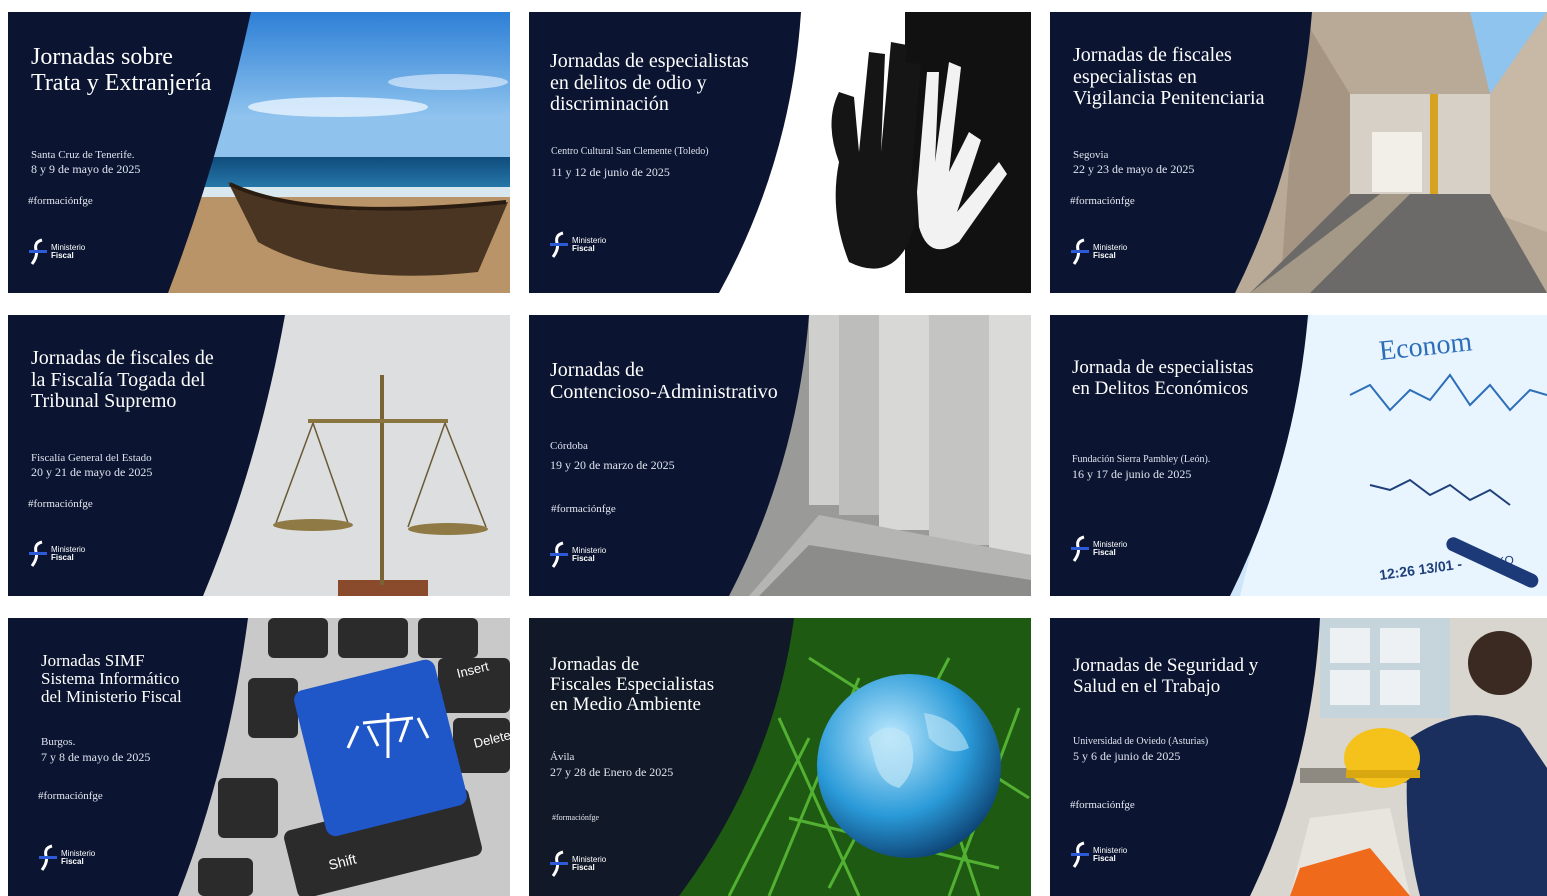  I want to click on card-date: 7 y 8 de mayo de 2025, so click(96, 757).